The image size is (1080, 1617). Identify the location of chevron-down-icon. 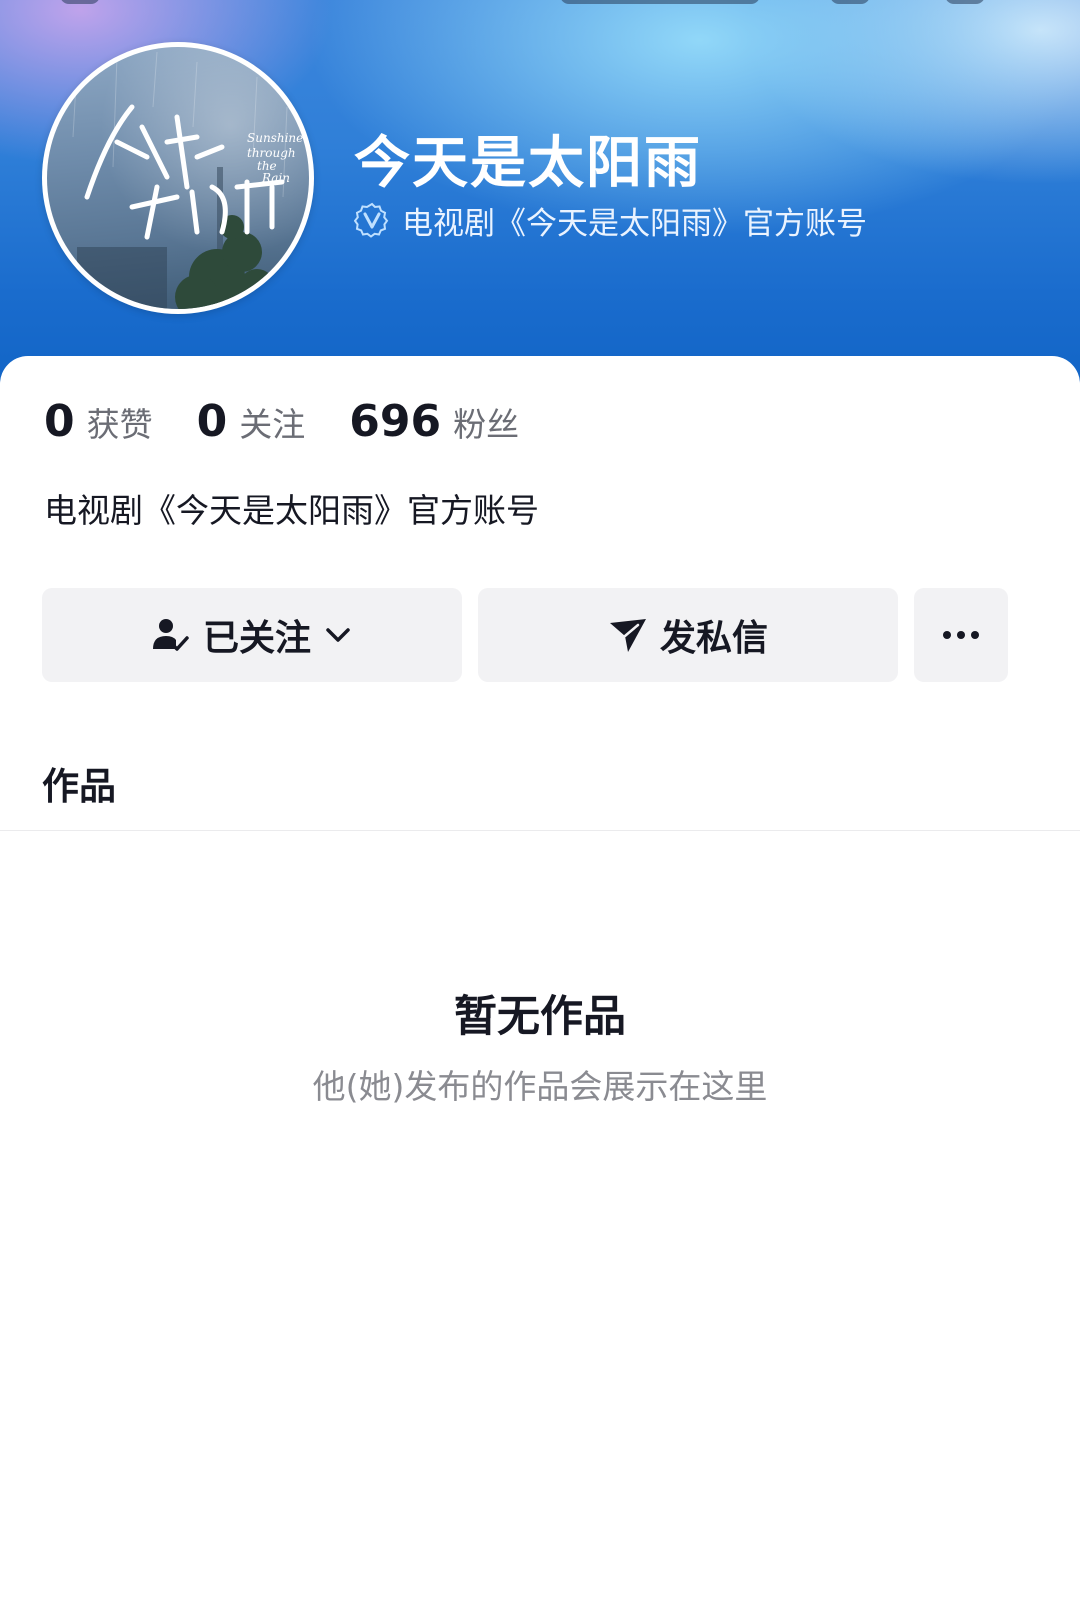
(338, 635).